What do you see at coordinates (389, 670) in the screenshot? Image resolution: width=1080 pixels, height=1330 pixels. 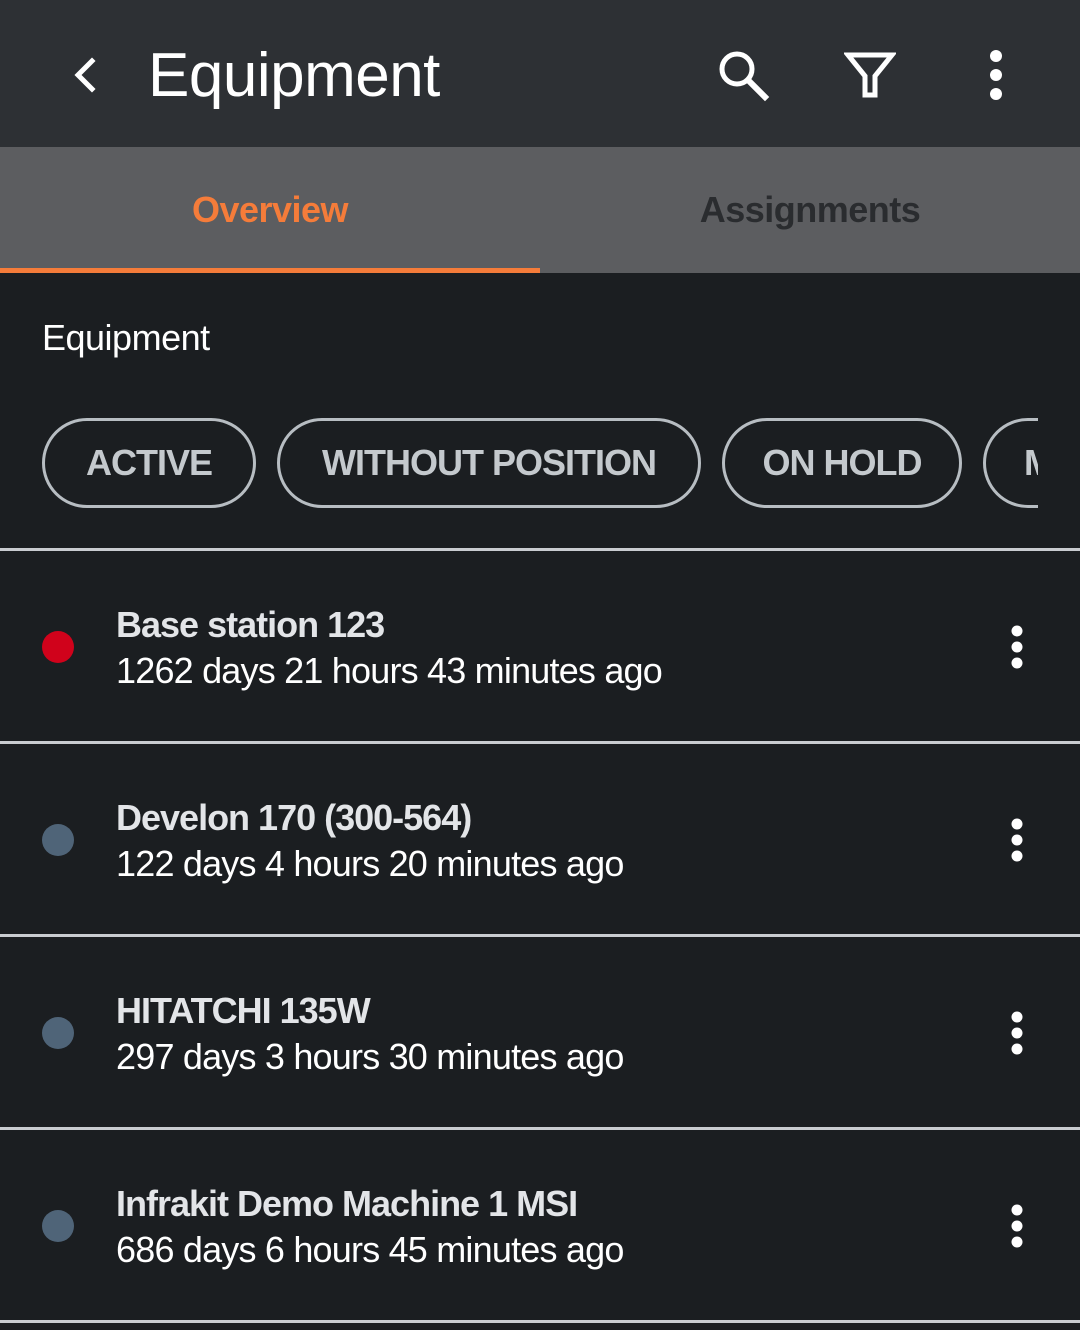 I see `last-seen-text: 1262 days 21 hours 43 minutes ago` at bounding box center [389, 670].